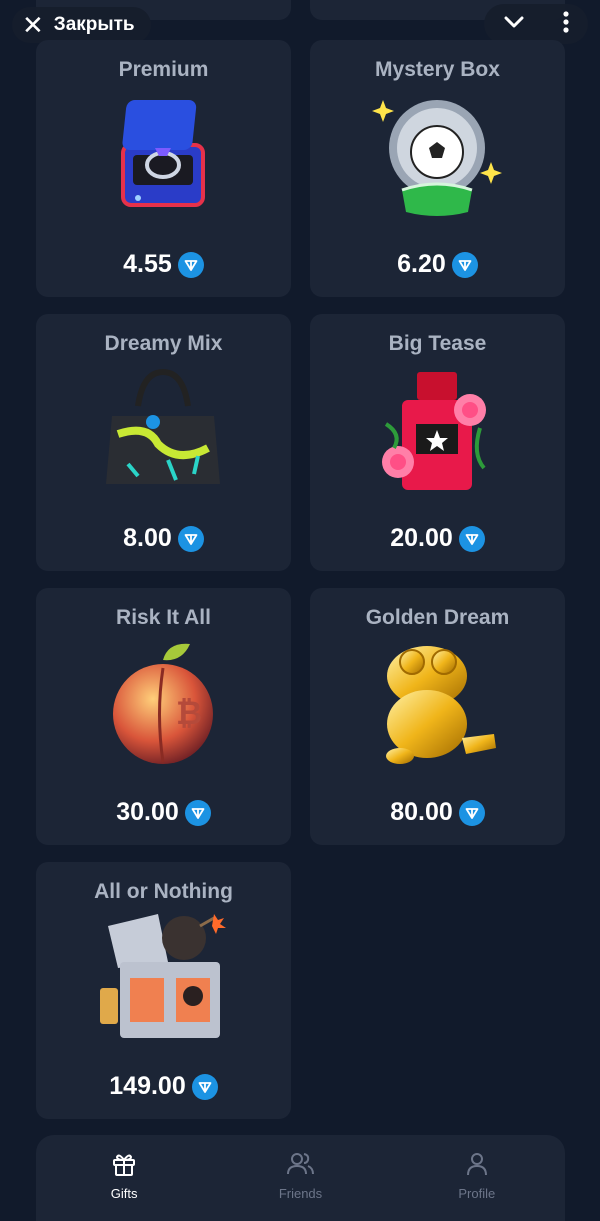  Describe the element at coordinates (437, 429) in the screenshot. I see `perfume-bottle-icon` at that location.